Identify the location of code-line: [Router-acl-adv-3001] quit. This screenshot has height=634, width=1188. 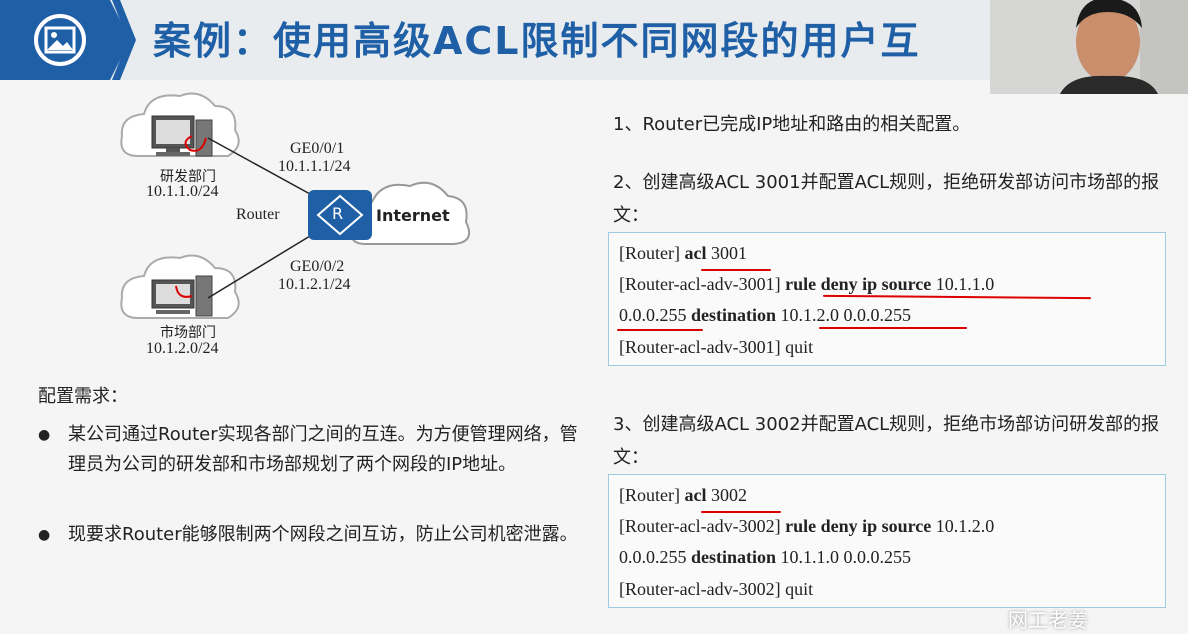
(716, 347).